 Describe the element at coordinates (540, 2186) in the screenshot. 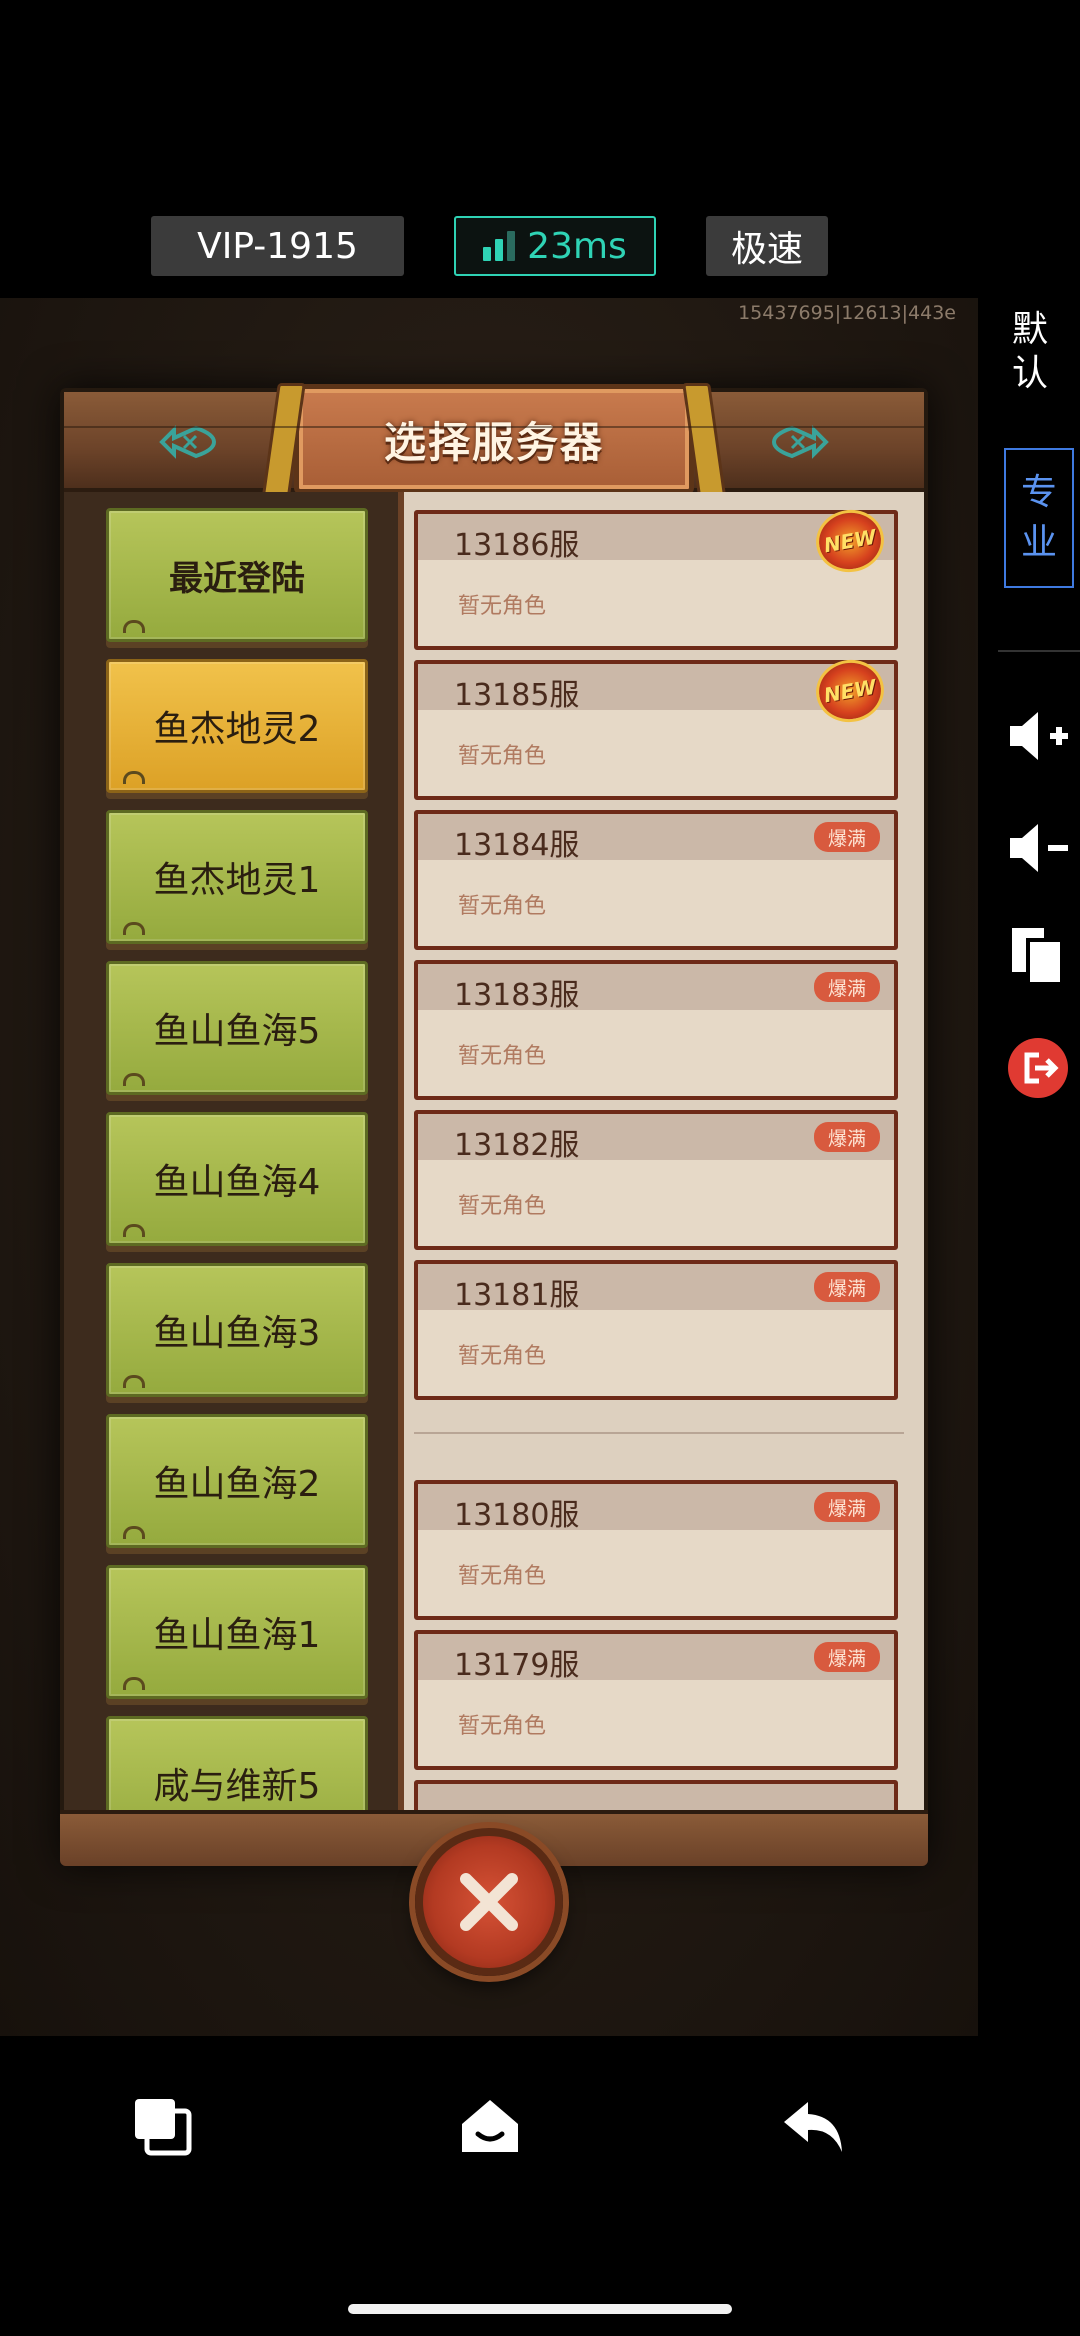

I see `bottom-nav-bar` at that location.